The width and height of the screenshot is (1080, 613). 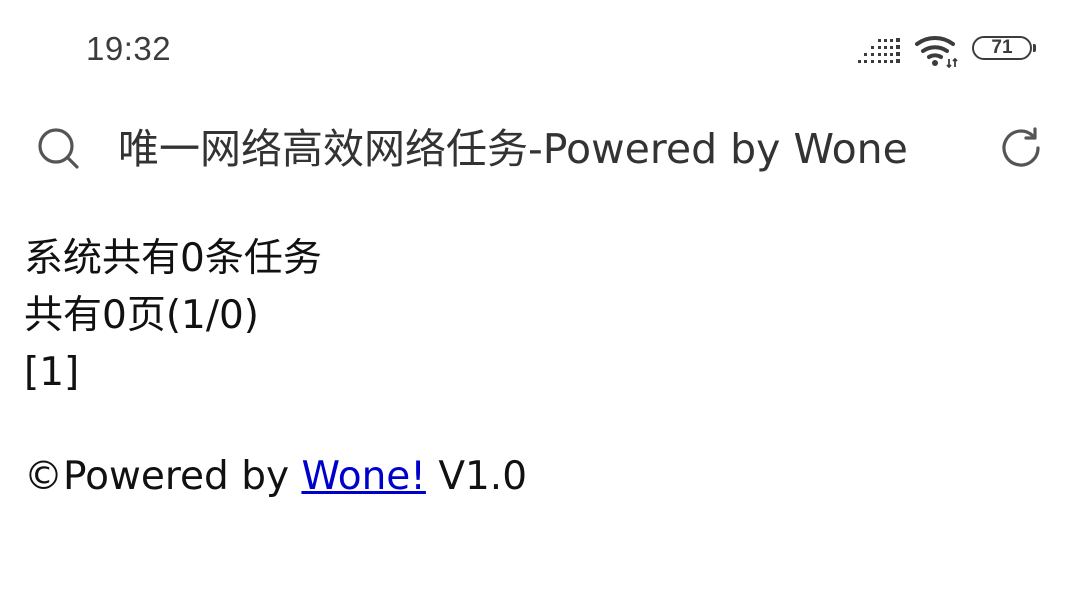 What do you see at coordinates (476, 476) in the screenshot?
I see `footer-suffix: V1.0` at bounding box center [476, 476].